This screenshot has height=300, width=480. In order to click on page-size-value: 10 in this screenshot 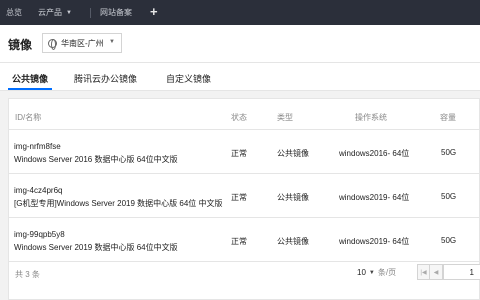, I will do `click(361, 272)`.